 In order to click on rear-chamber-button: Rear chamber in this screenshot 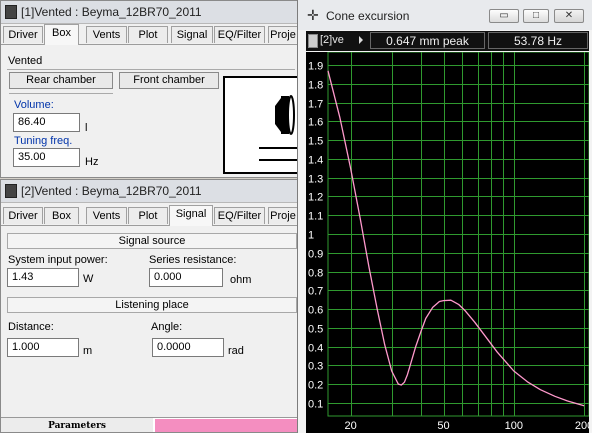, I will do `click(61, 80)`.